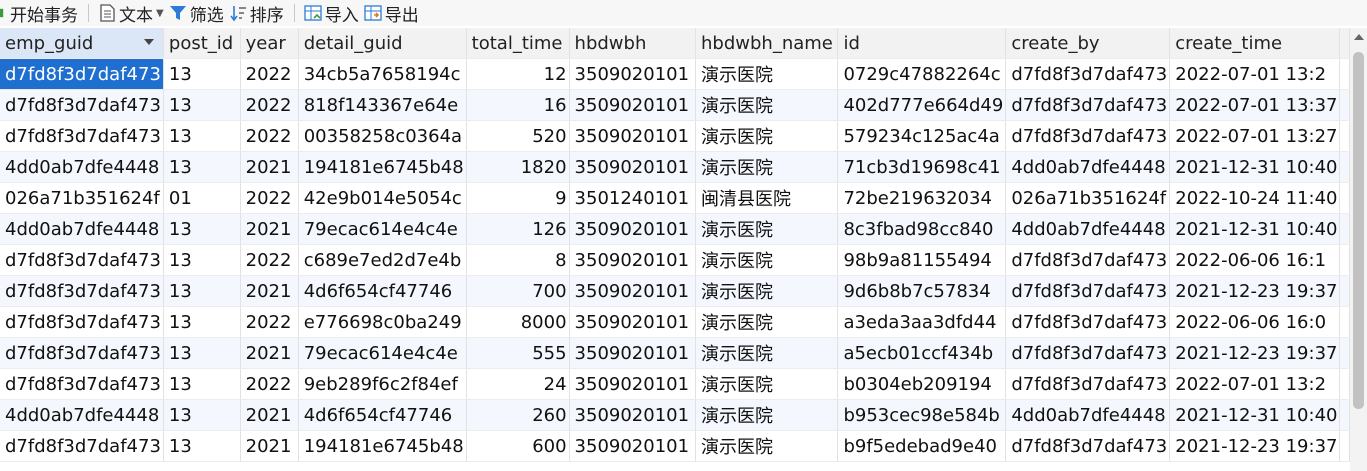  Describe the element at coordinates (202, 198) in the screenshot. I see `table-cell: 01` at that location.